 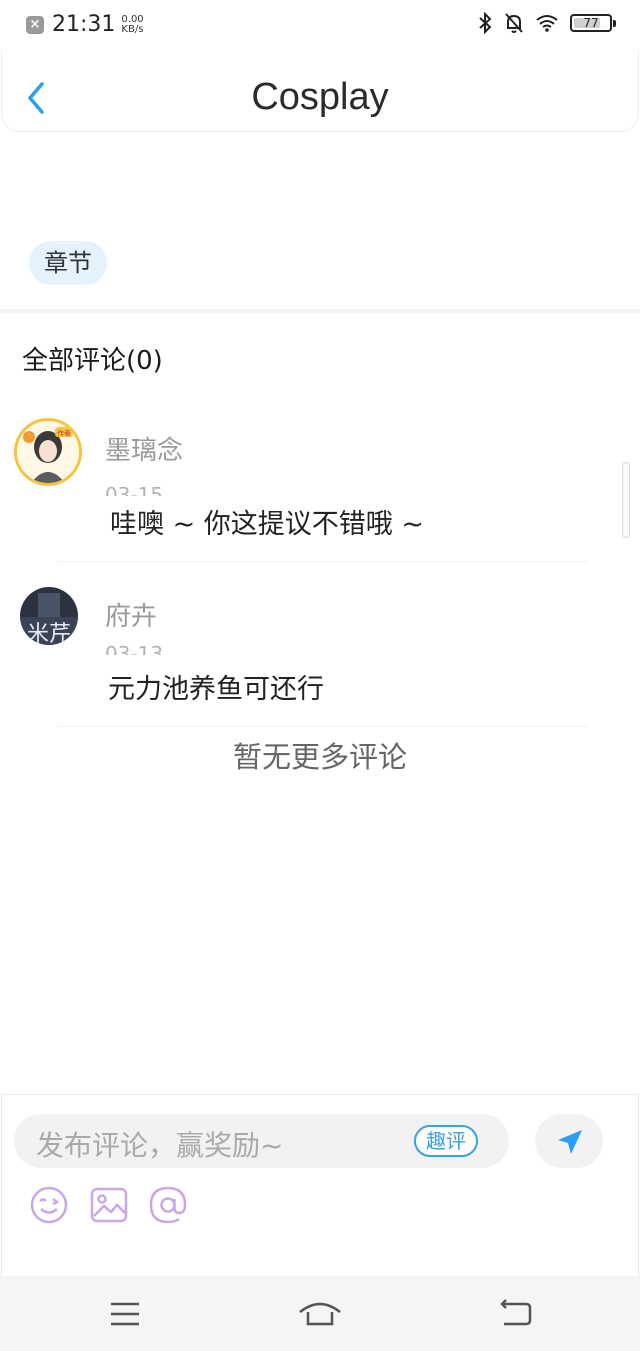 I want to click on comment-date: 03-15, so click(x=134, y=489).